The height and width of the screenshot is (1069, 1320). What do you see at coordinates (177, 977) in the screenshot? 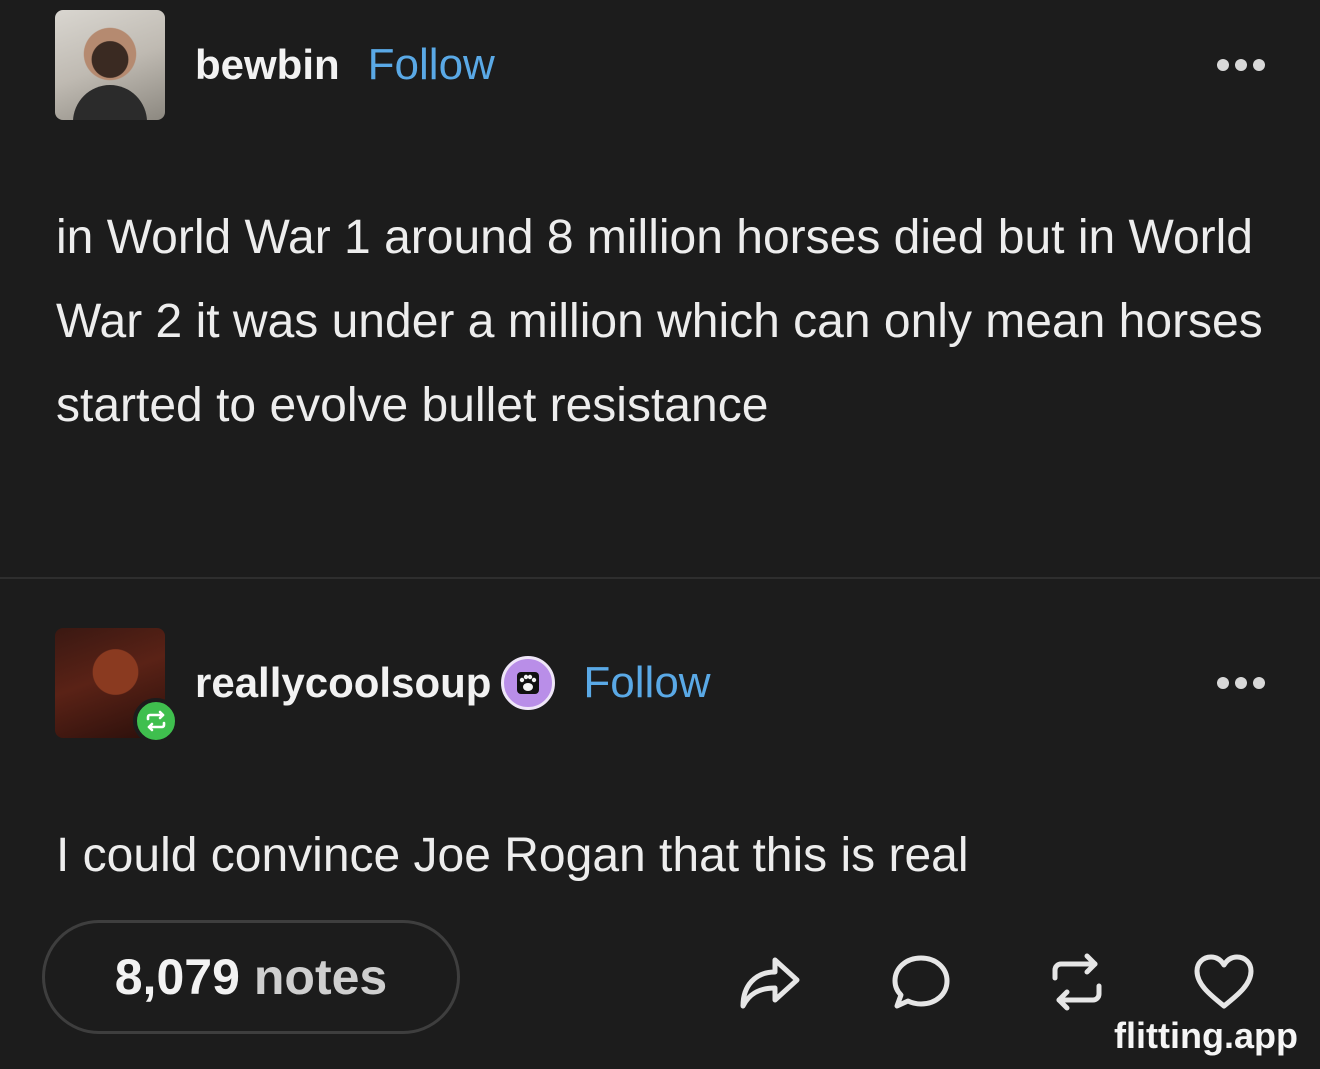
I see `notes-count: 8,079` at bounding box center [177, 977].